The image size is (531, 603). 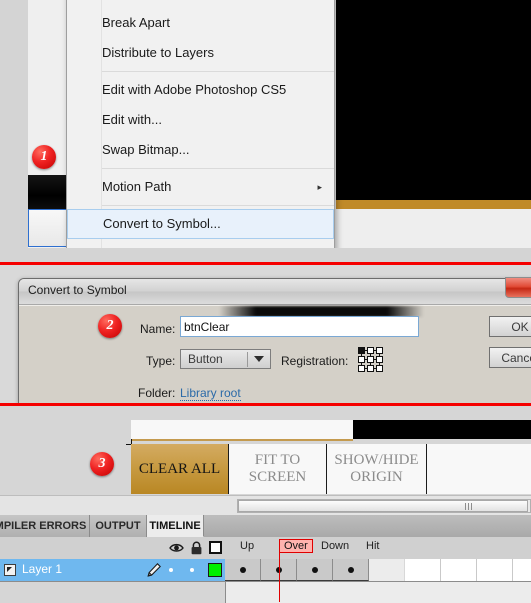 I want to click on reg-cell-bottom-right, so click(x=379, y=368).